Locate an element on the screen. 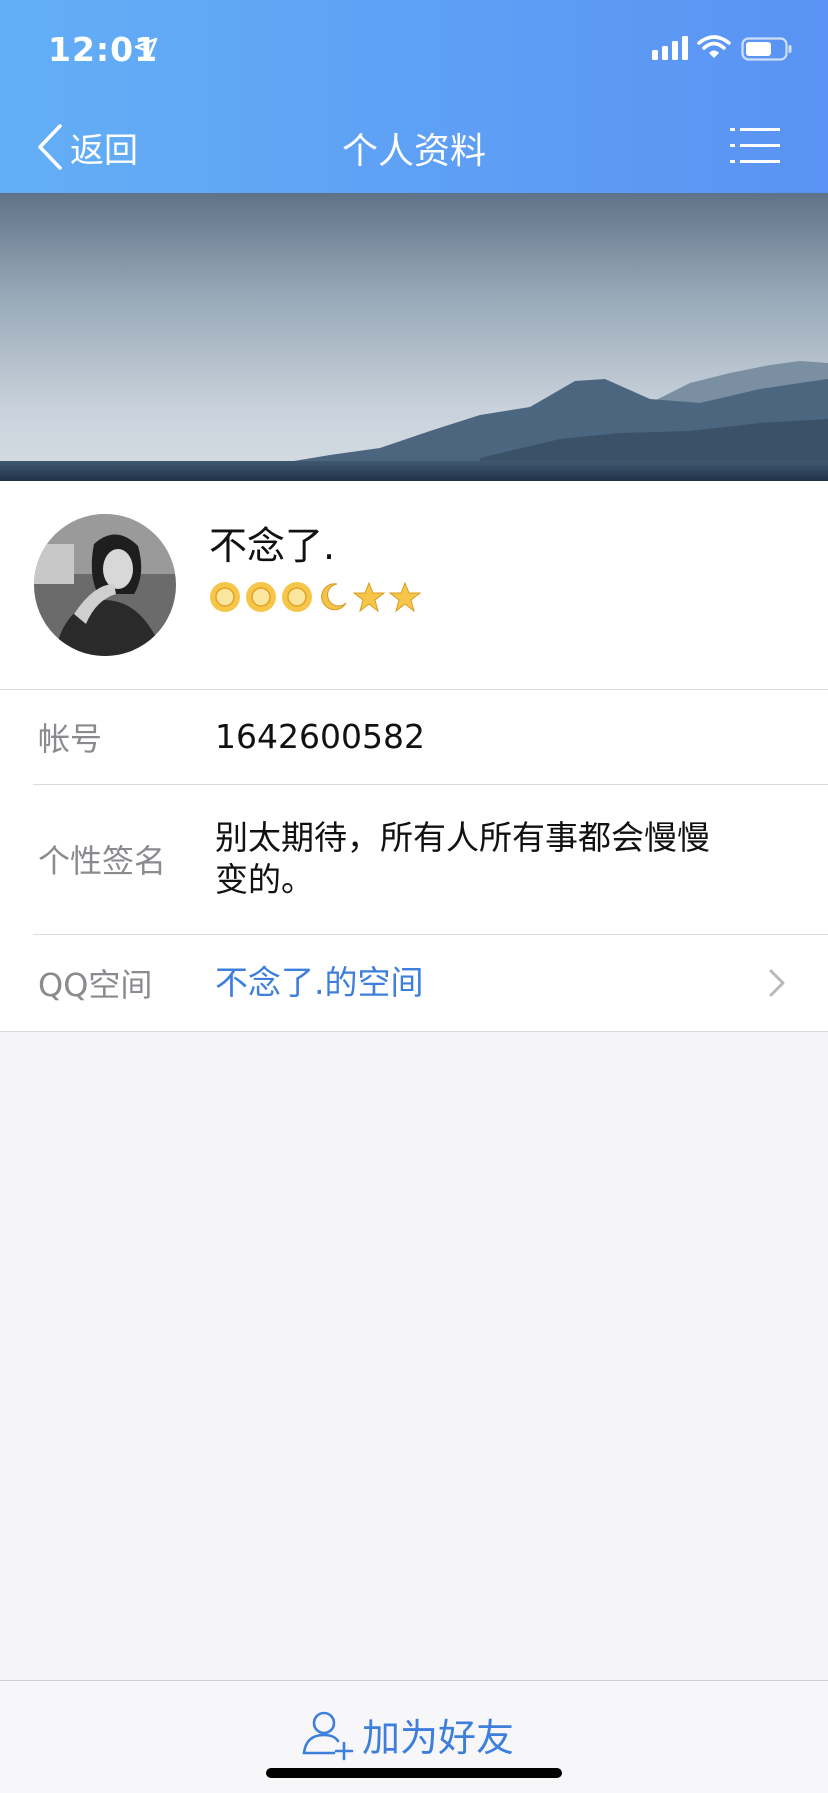 The image size is (828, 1793). add-friend-button: 加为好友 is located at coordinates (407, 1734).